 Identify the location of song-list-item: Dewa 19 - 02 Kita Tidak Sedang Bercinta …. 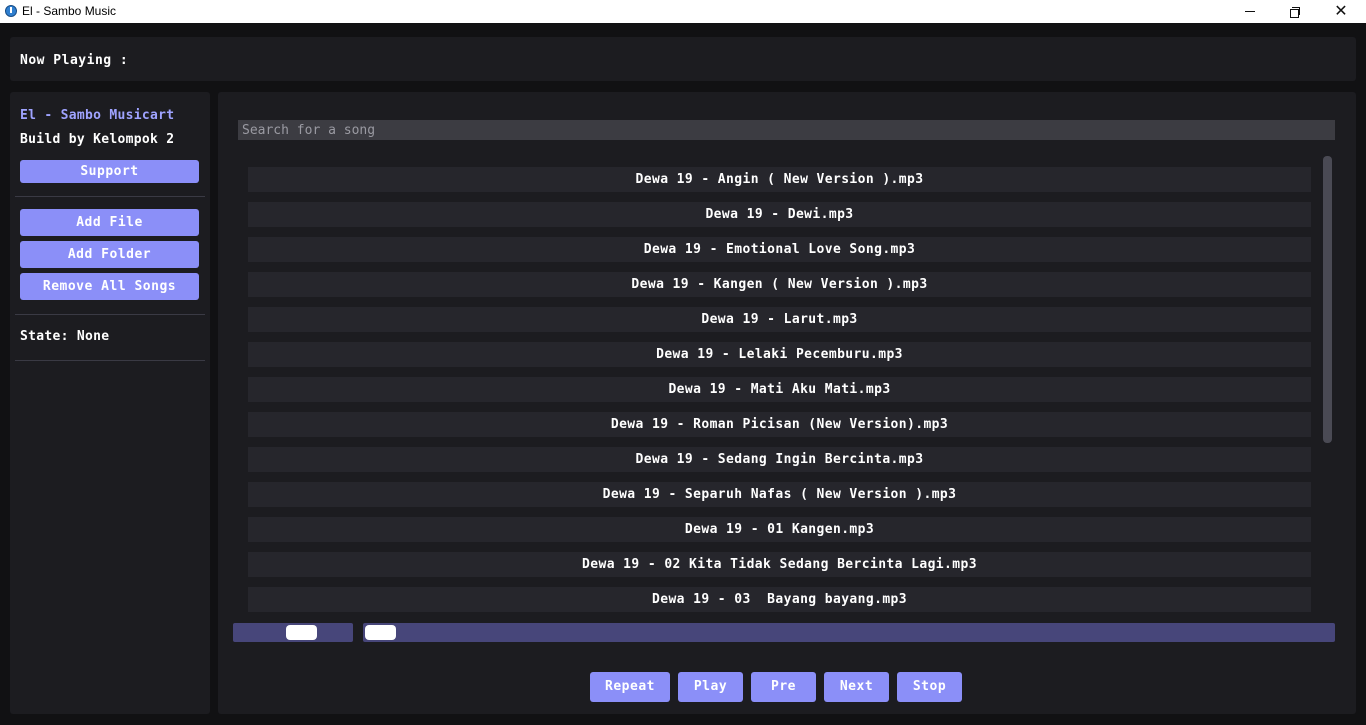
(779, 564).